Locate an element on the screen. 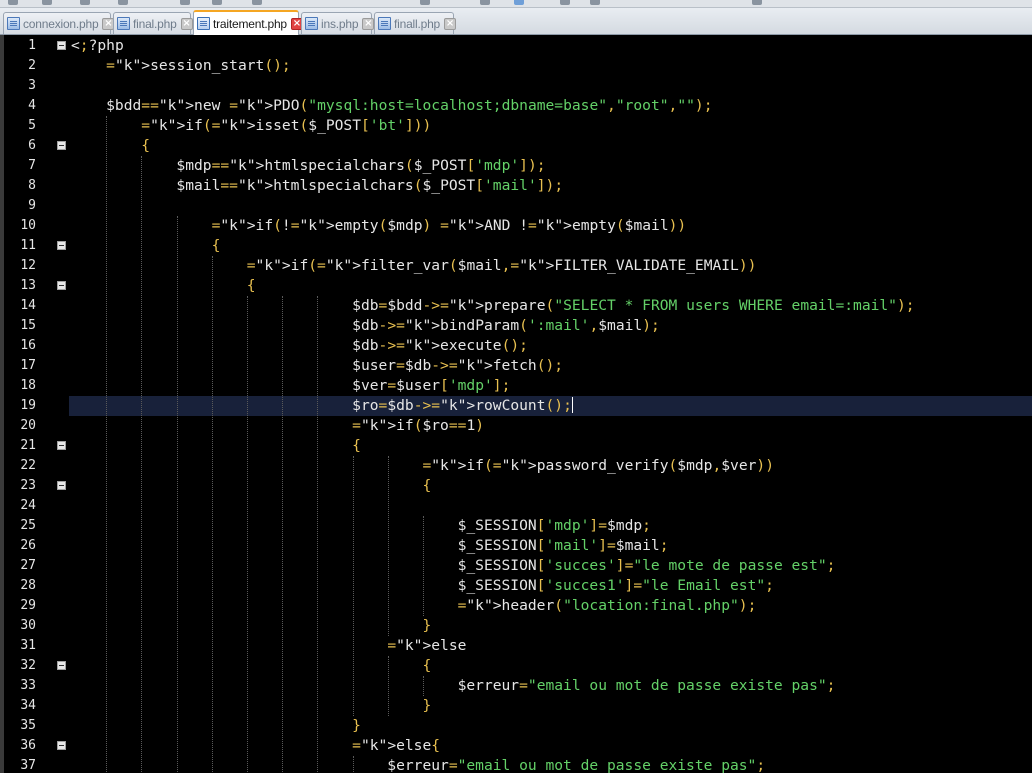 Image resolution: width=1032 pixels, height=773 pixels. code-row: 30 } is located at coordinates (516, 626).